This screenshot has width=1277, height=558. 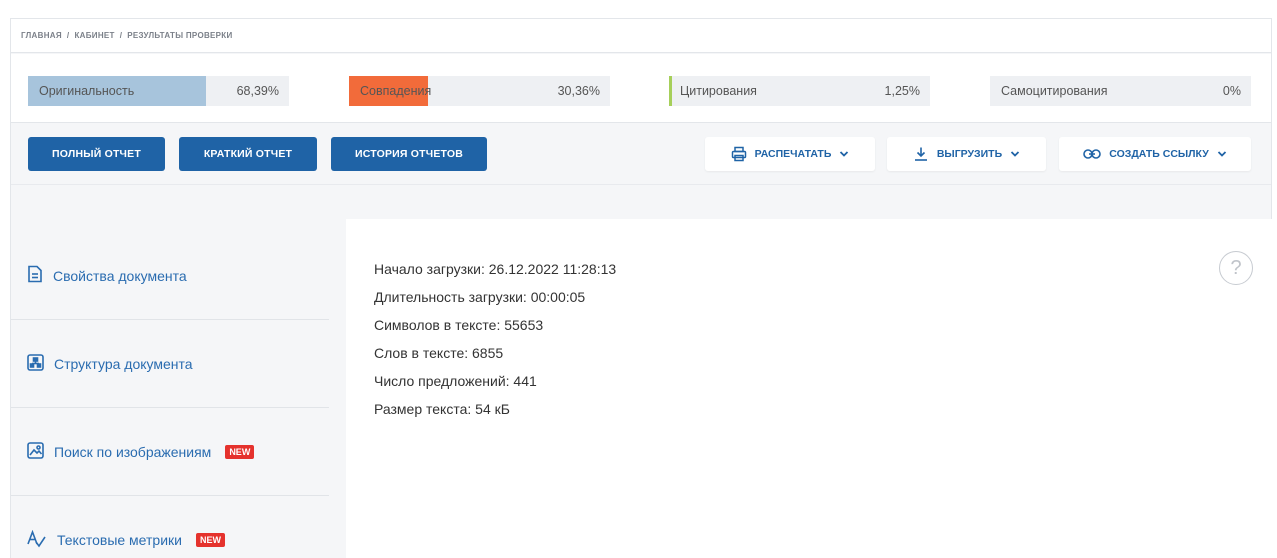 I want to click on sidebar-item-label: Поиск по изображениям, so click(x=133, y=451).